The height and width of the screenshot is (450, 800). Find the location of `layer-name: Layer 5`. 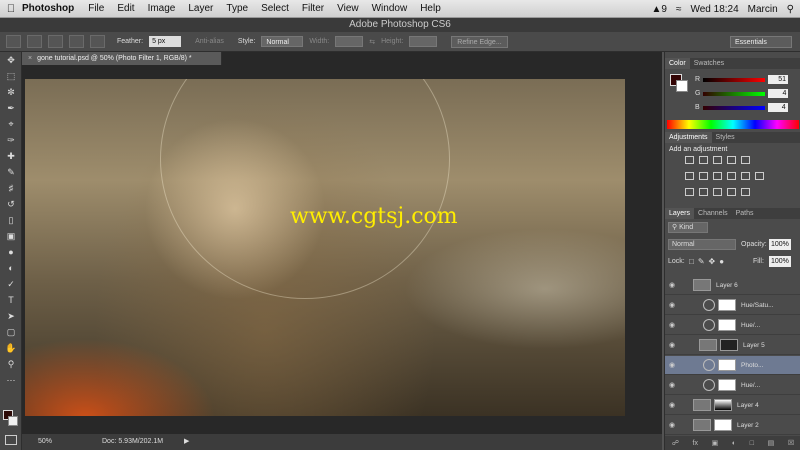

layer-name: Layer 5 is located at coordinates (754, 345).